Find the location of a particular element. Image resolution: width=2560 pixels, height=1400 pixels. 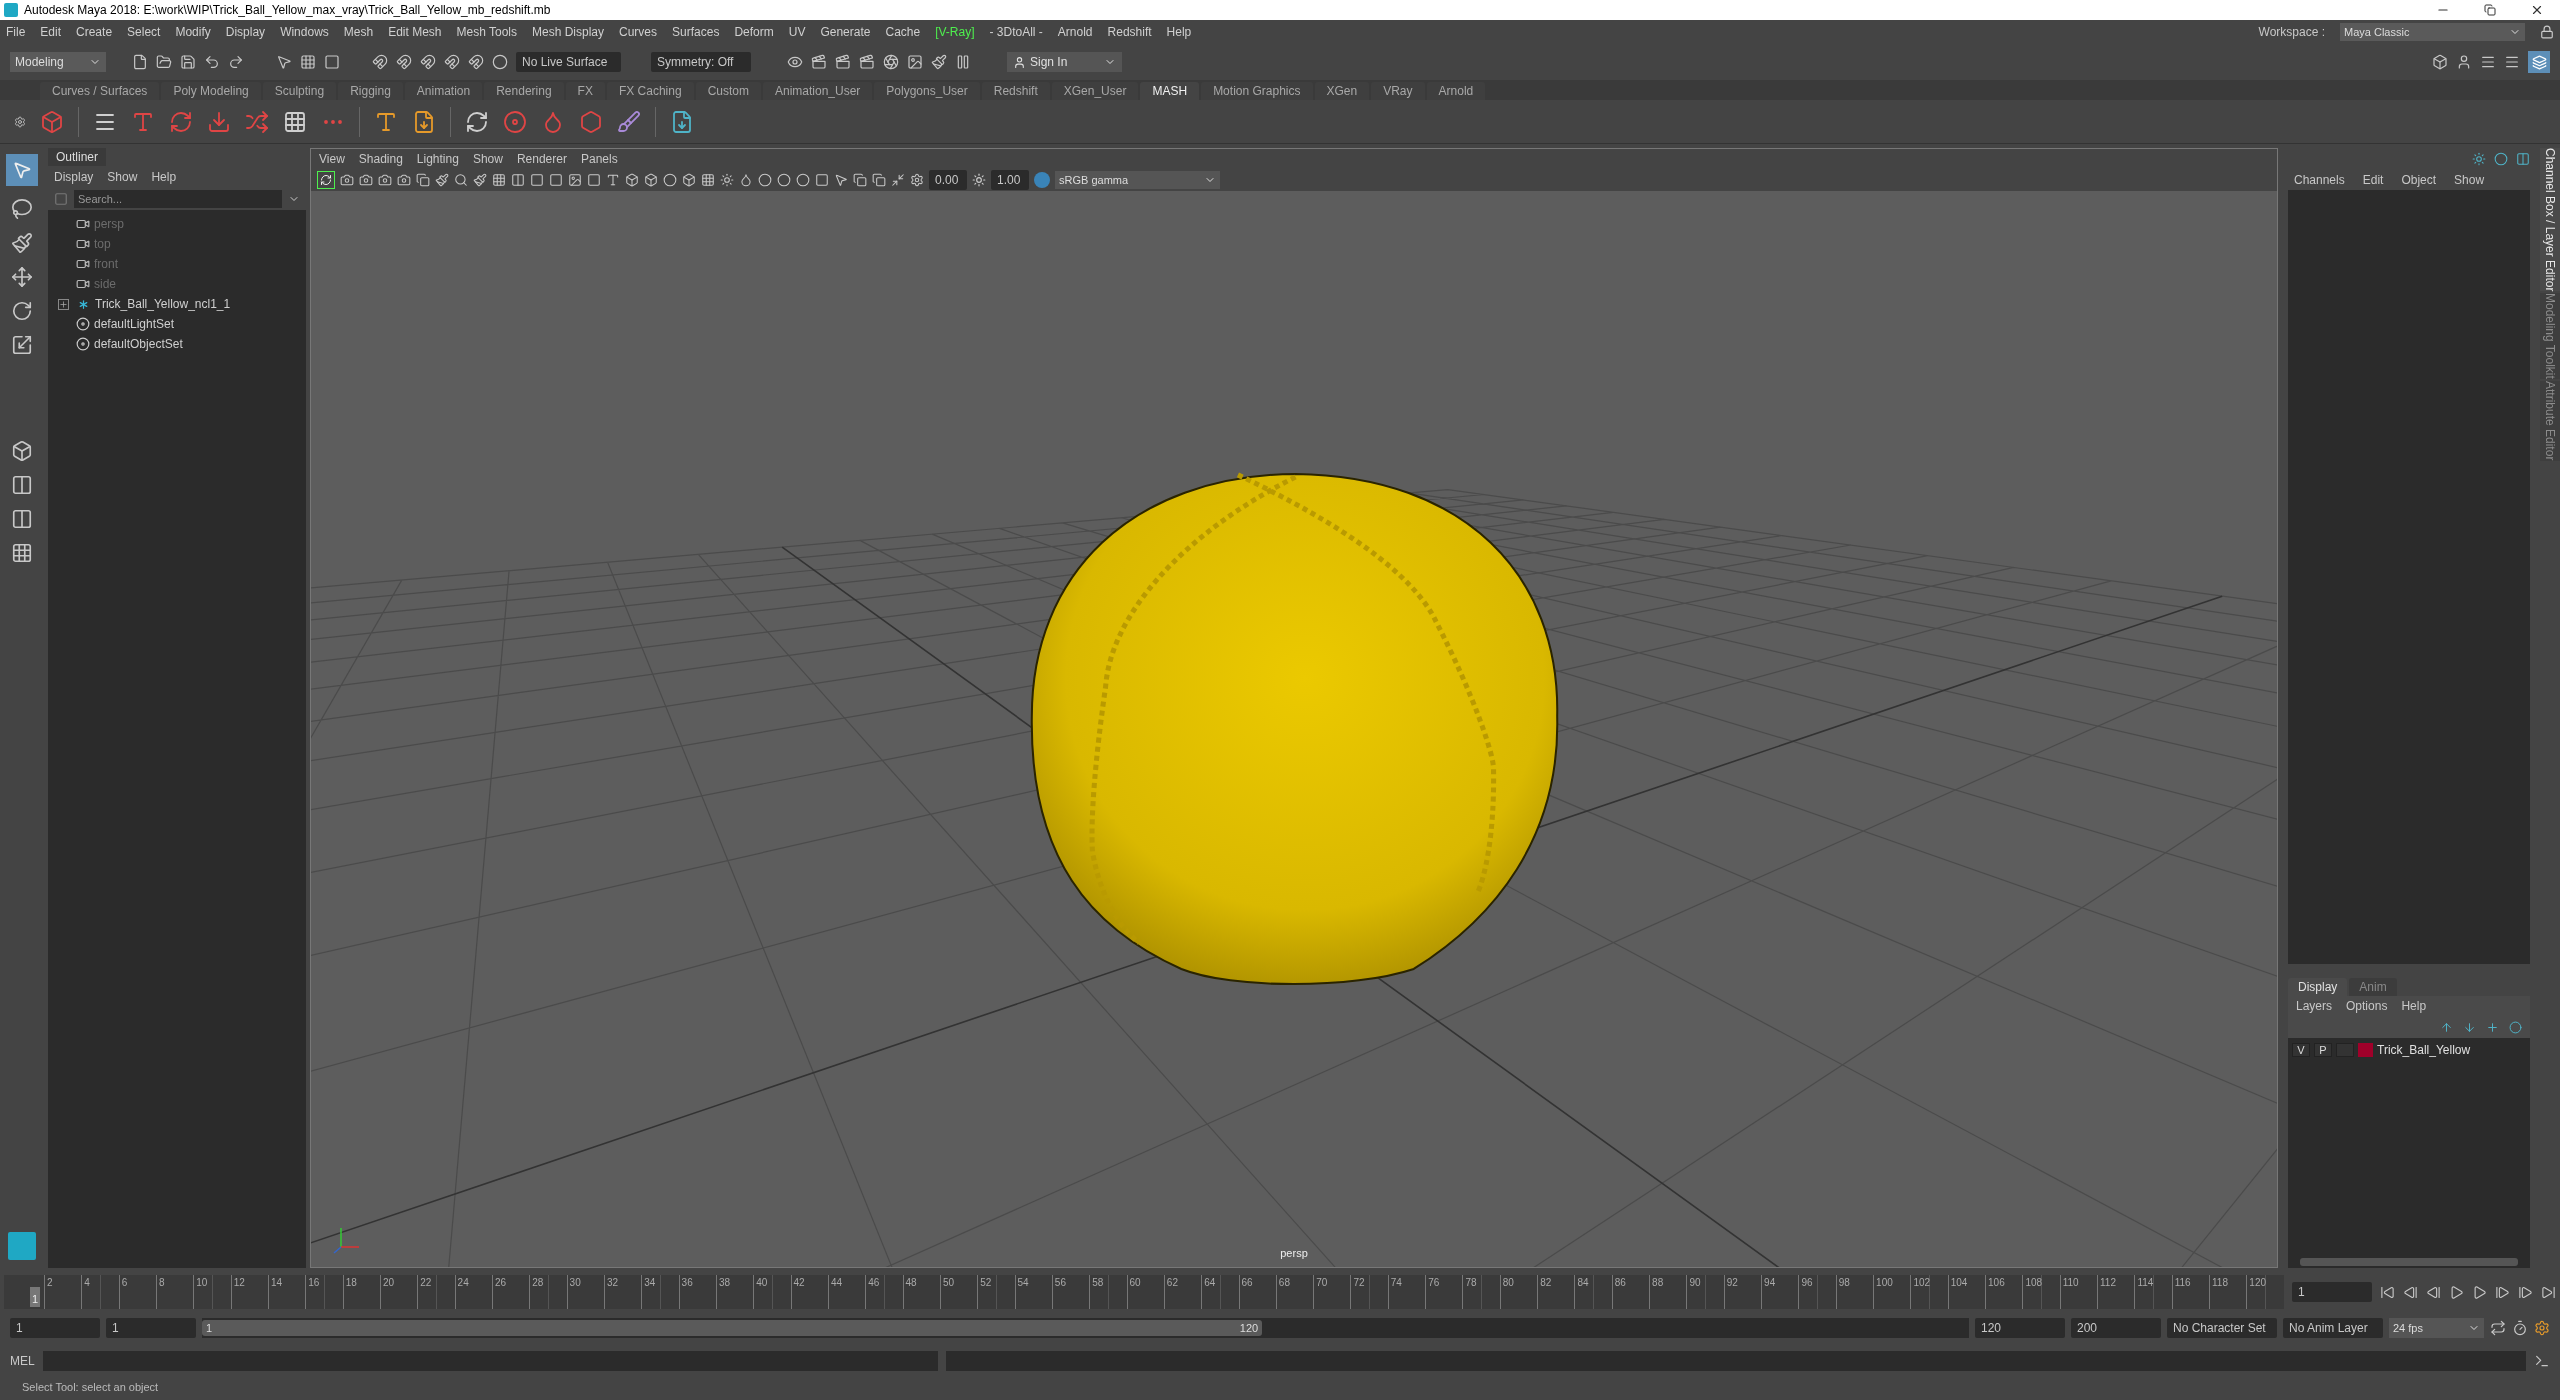

select-camera-button is located at coordinates (326, 180).